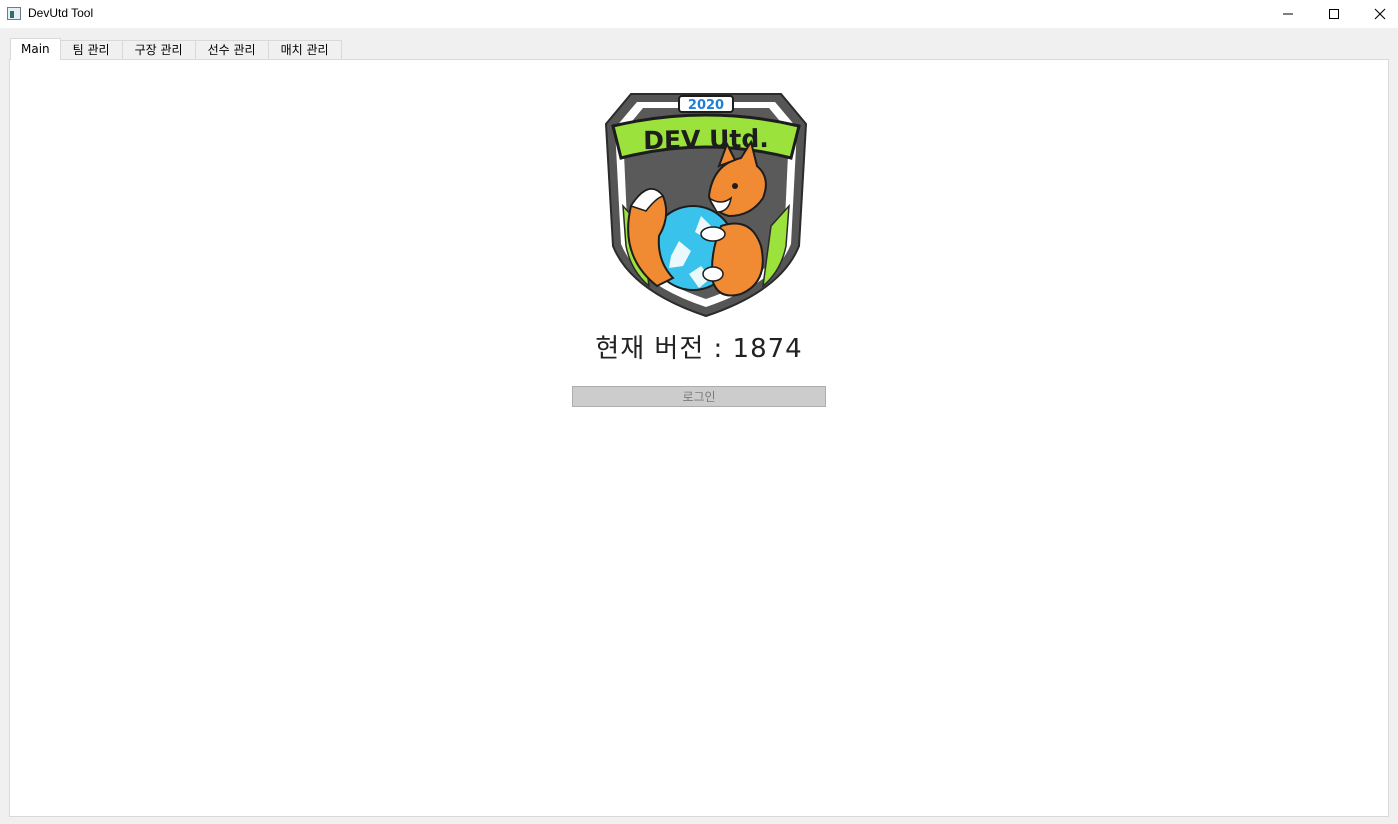 This screenshot has height=824, width=1398. I want to click on maximize-button, so click(1334, 14).